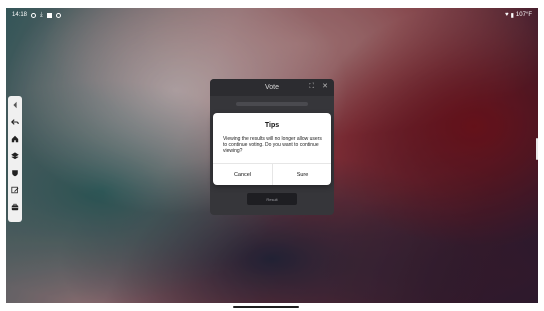  What do you see at coordinates (58, 15) in the screenshot?
I see `ring-icon` at bounding box center [58, 15].